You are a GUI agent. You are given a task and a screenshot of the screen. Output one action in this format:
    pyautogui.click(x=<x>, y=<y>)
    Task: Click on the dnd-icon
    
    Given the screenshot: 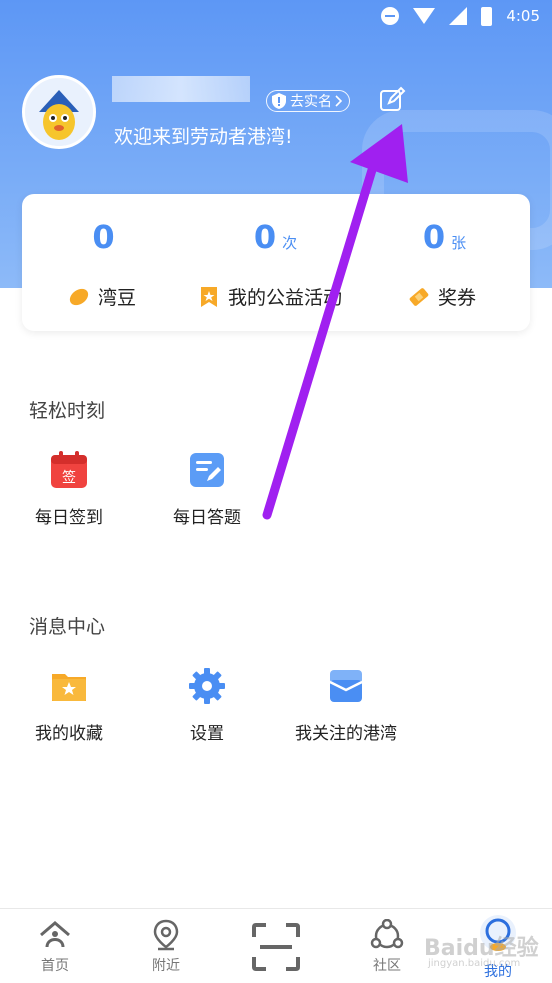 What is the action you would take?
    pyautogui.click(x=390, y=16)
    